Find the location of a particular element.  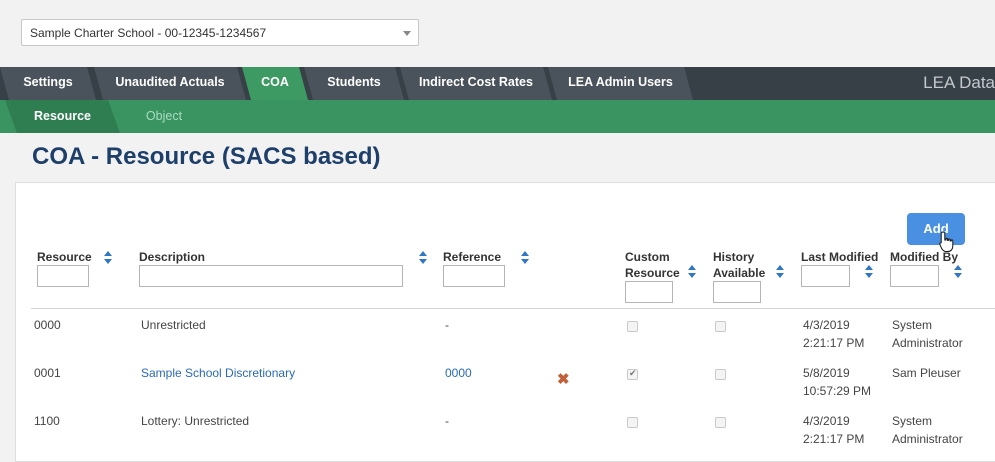

header-line: Available is located at coordinates (739, 273).